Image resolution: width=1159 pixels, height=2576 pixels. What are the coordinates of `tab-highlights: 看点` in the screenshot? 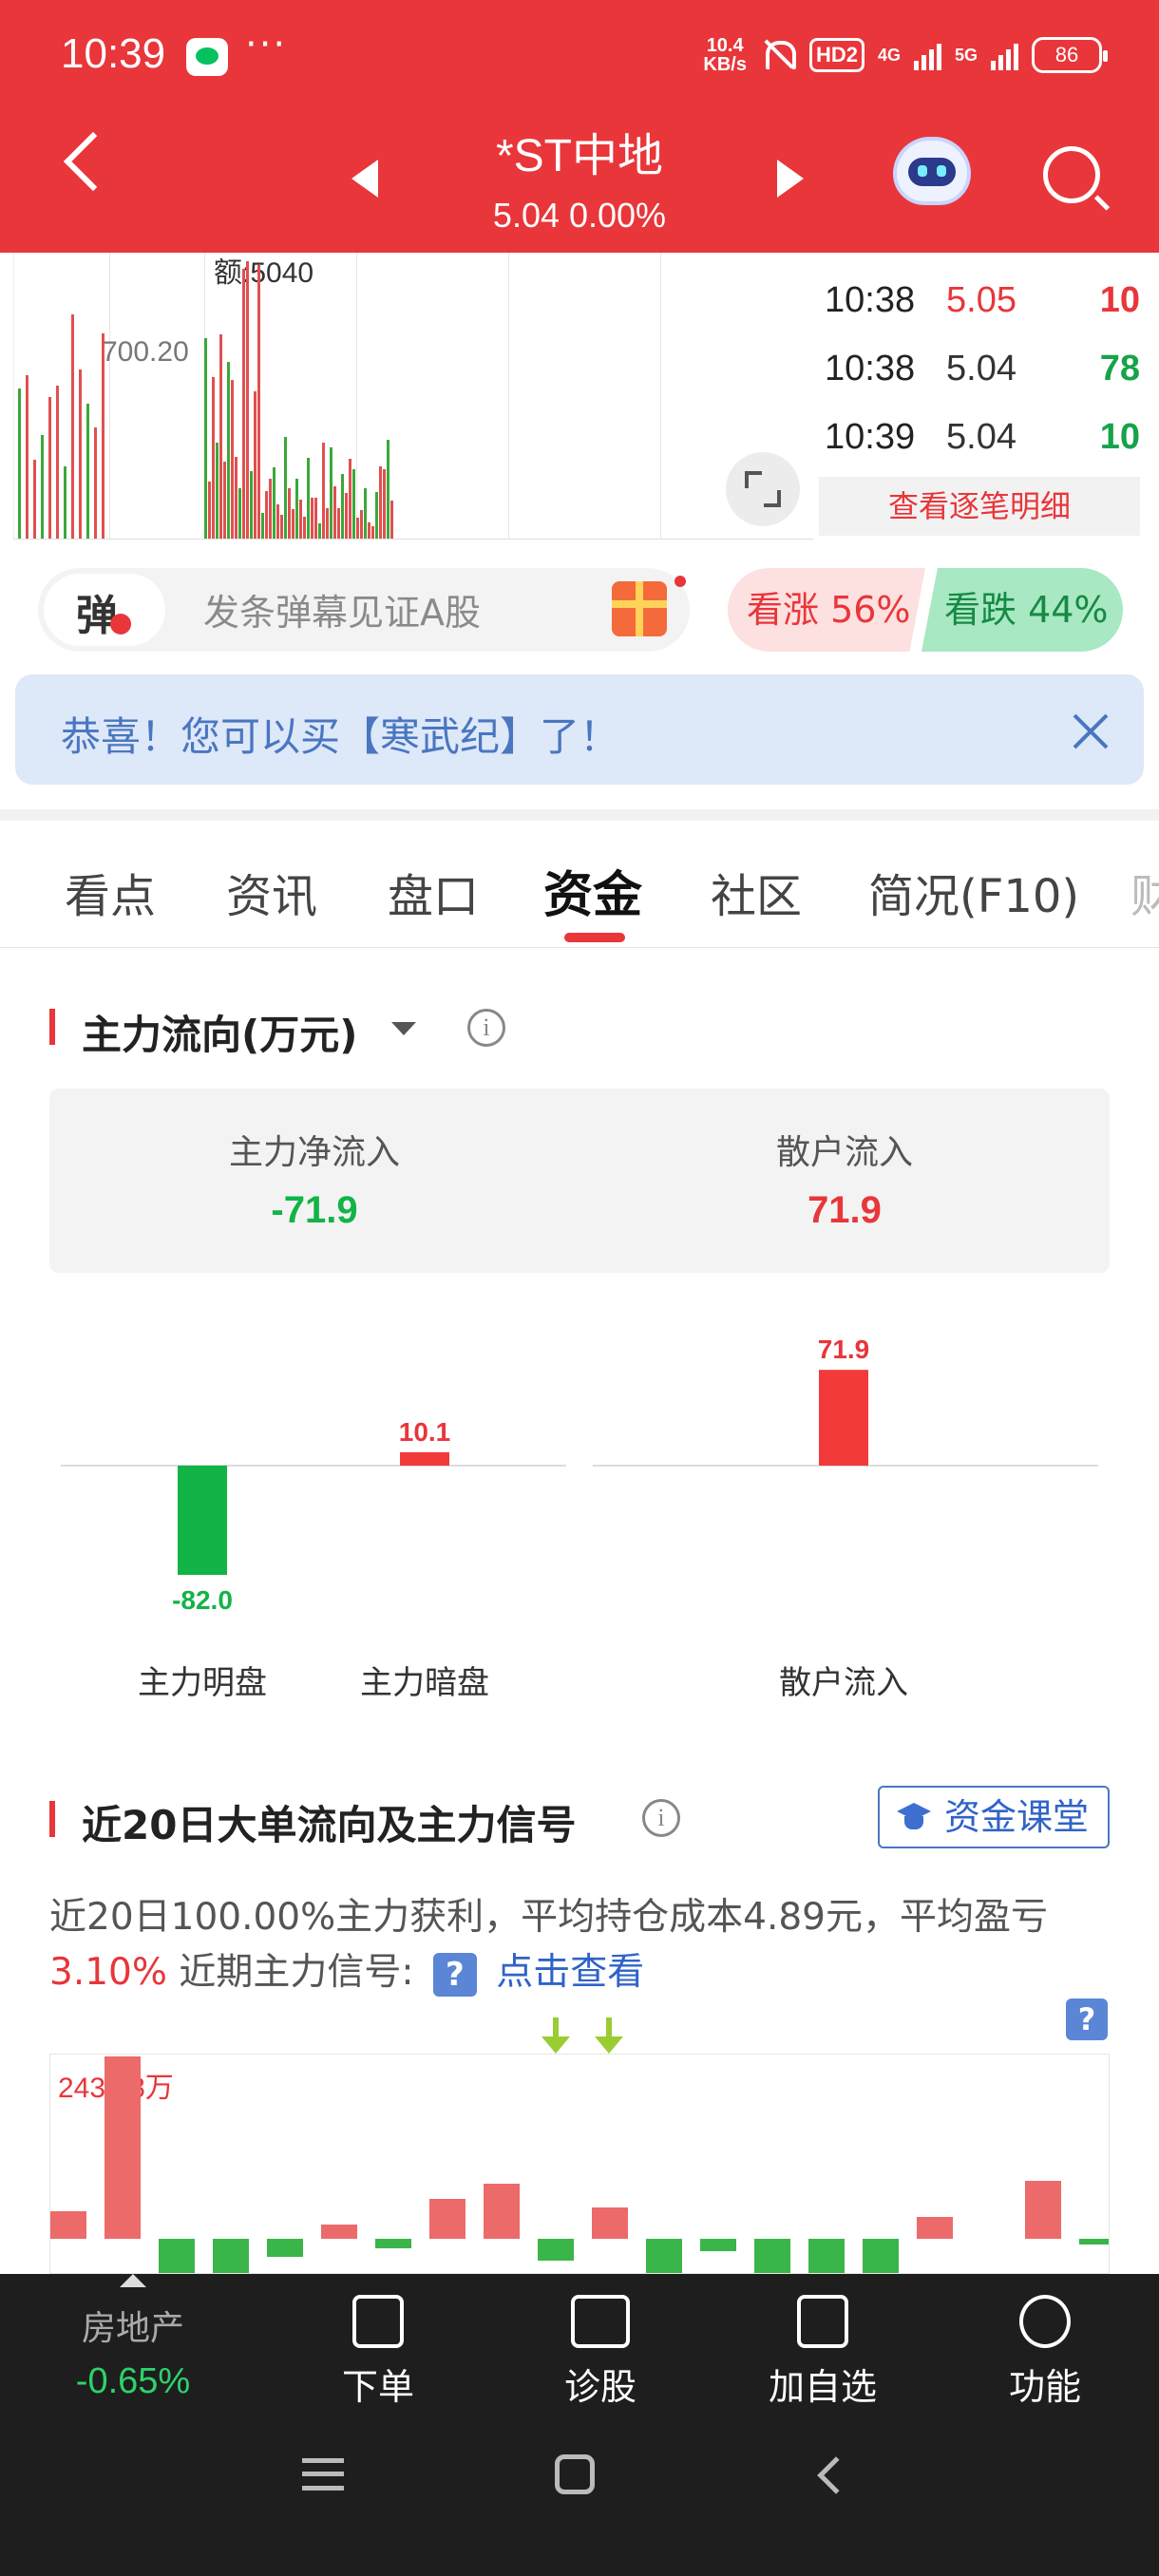 It's located at (110, 892).